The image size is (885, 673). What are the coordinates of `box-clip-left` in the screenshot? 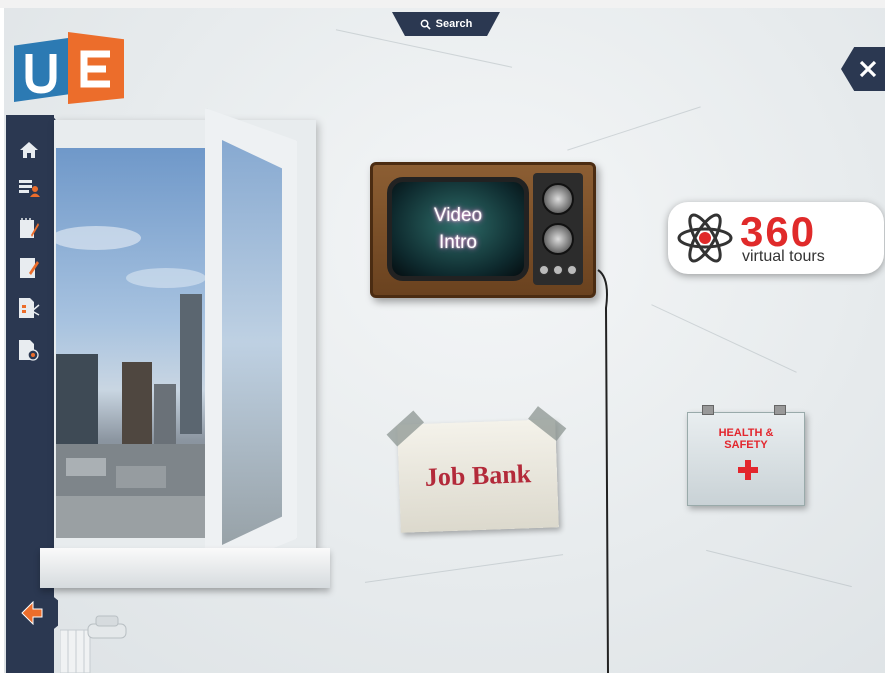 It's located at (708, 410).